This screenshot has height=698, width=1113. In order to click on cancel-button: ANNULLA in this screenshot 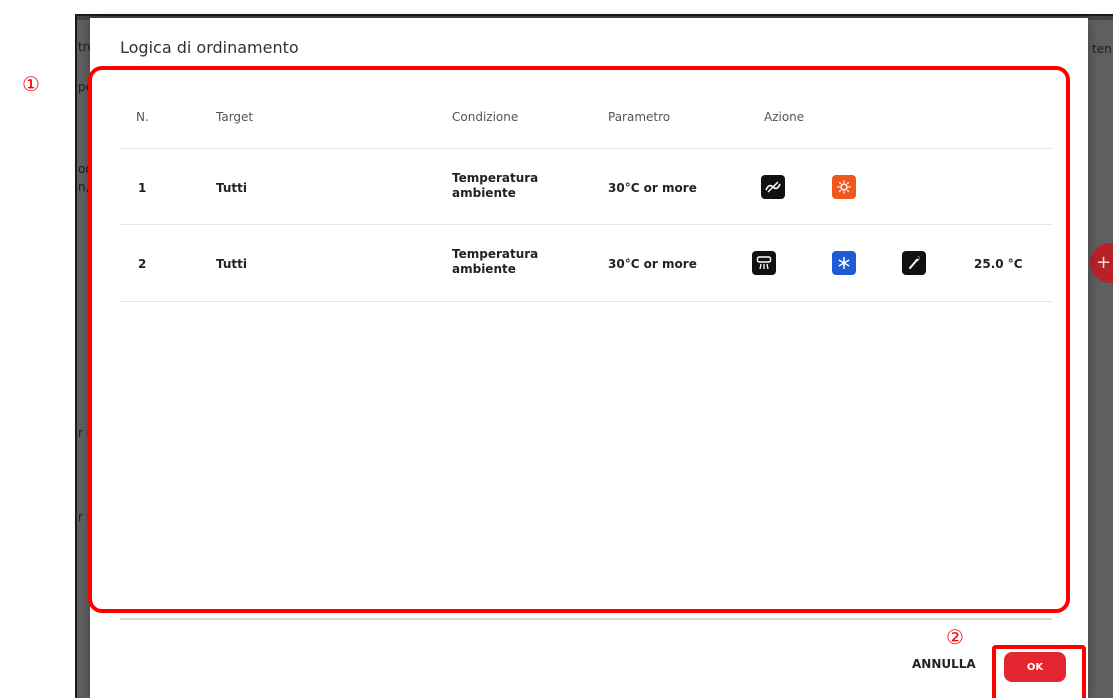, I will do `click(944, 664)`.